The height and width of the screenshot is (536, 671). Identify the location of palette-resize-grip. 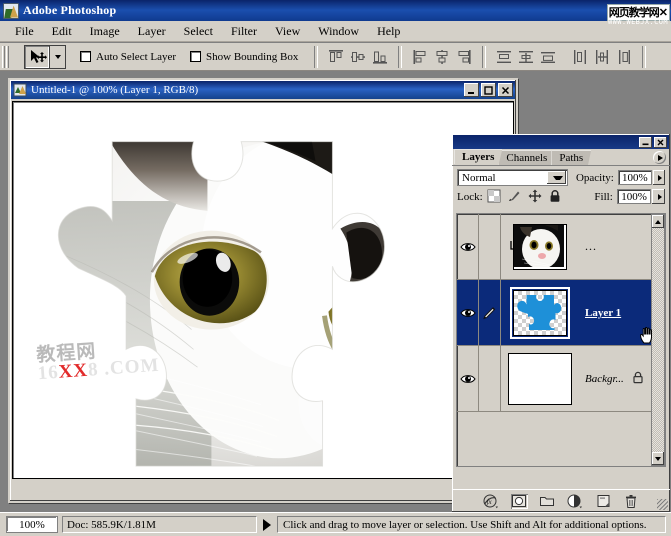
(662, 504).